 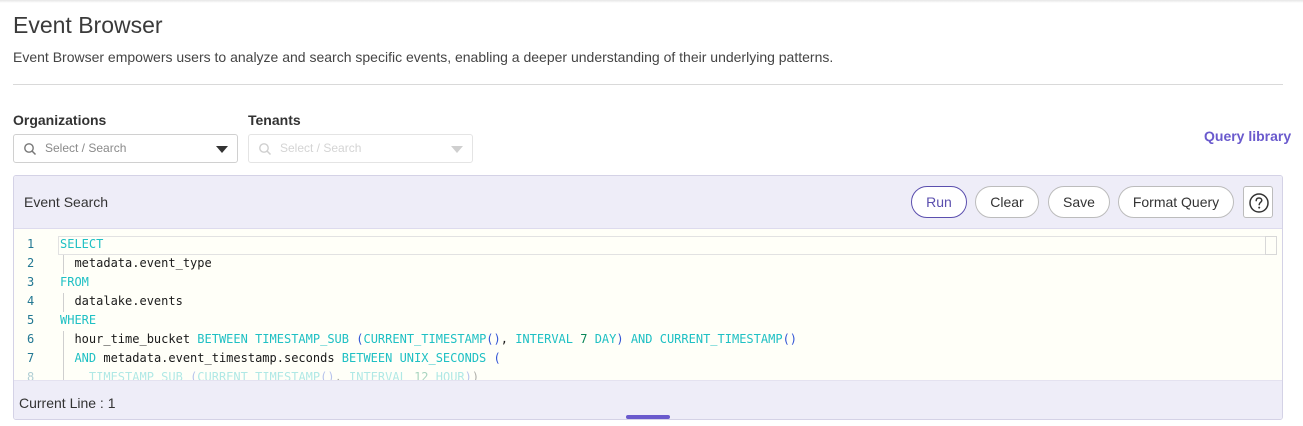 What do you see at coordinates (31, 301) in the screenshot?
I see `line-number: 4` at bounding box center [31, 301].